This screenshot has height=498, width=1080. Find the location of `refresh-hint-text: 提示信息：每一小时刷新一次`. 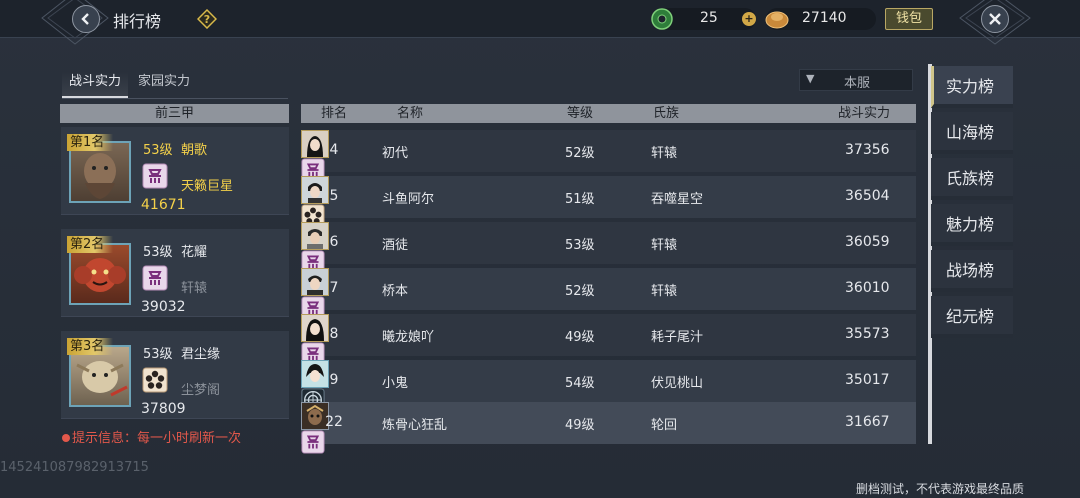

refresh-hint-text: 提示信息：每一小时刷新一次 is located at coordinates (157, 438).